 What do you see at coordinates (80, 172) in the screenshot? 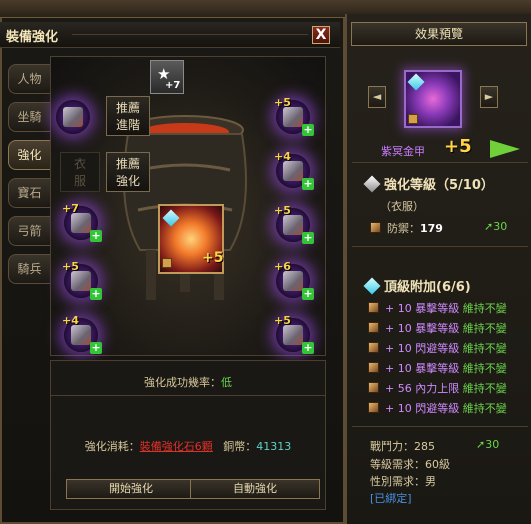
I see `empty-clothes-slot: 衣 服` at bounding box center [80, 172].